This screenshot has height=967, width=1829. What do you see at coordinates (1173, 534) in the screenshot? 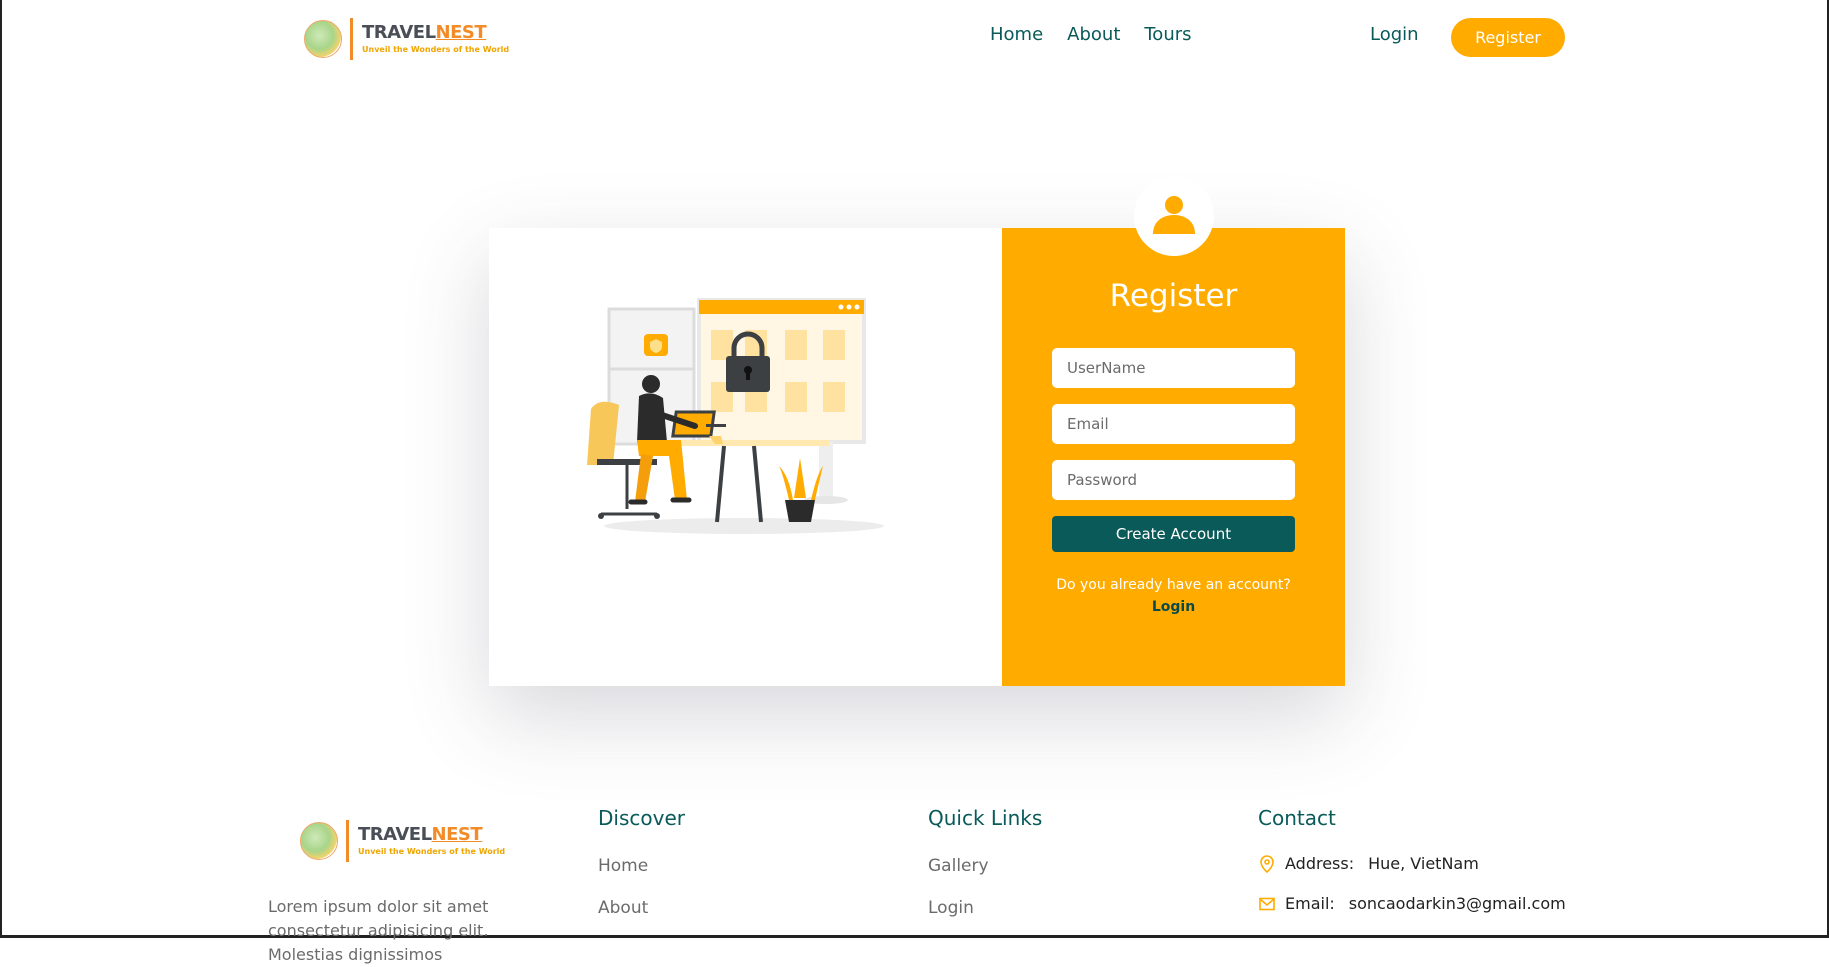
I see `create-account-button: Create Account` at bounding box center [1173, 534].